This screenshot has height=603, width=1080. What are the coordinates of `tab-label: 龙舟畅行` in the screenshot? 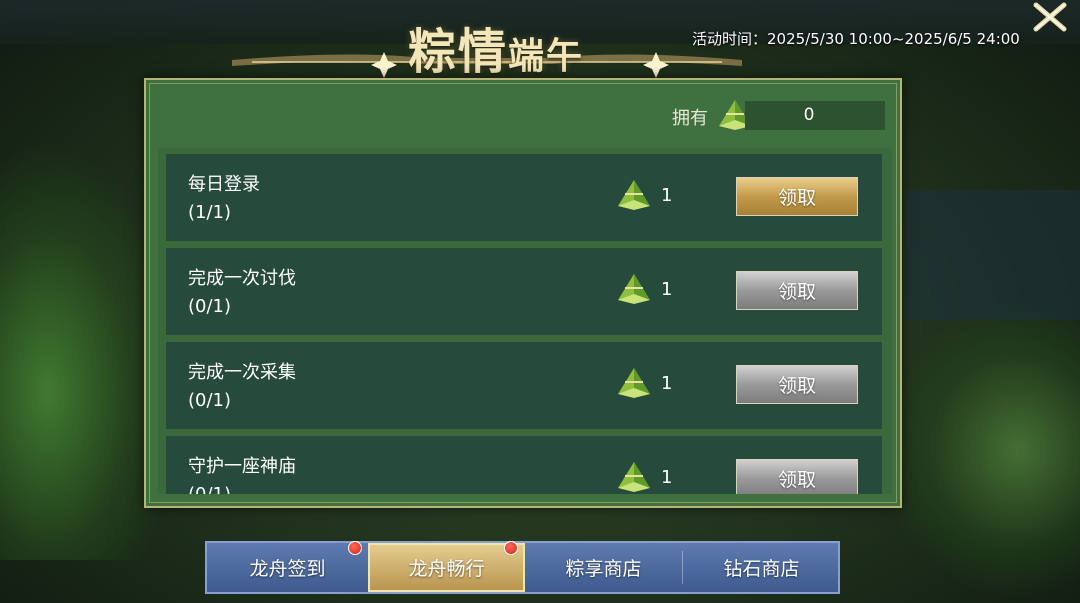 It's located at (446, 569).